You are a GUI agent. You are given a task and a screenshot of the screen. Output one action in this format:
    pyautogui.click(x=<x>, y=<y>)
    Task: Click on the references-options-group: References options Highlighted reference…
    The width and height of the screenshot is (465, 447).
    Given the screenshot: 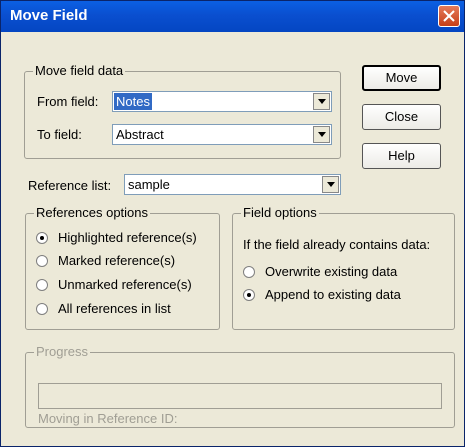 What is the action you would take?
    pyautogui.click(x=122, y=267)
    